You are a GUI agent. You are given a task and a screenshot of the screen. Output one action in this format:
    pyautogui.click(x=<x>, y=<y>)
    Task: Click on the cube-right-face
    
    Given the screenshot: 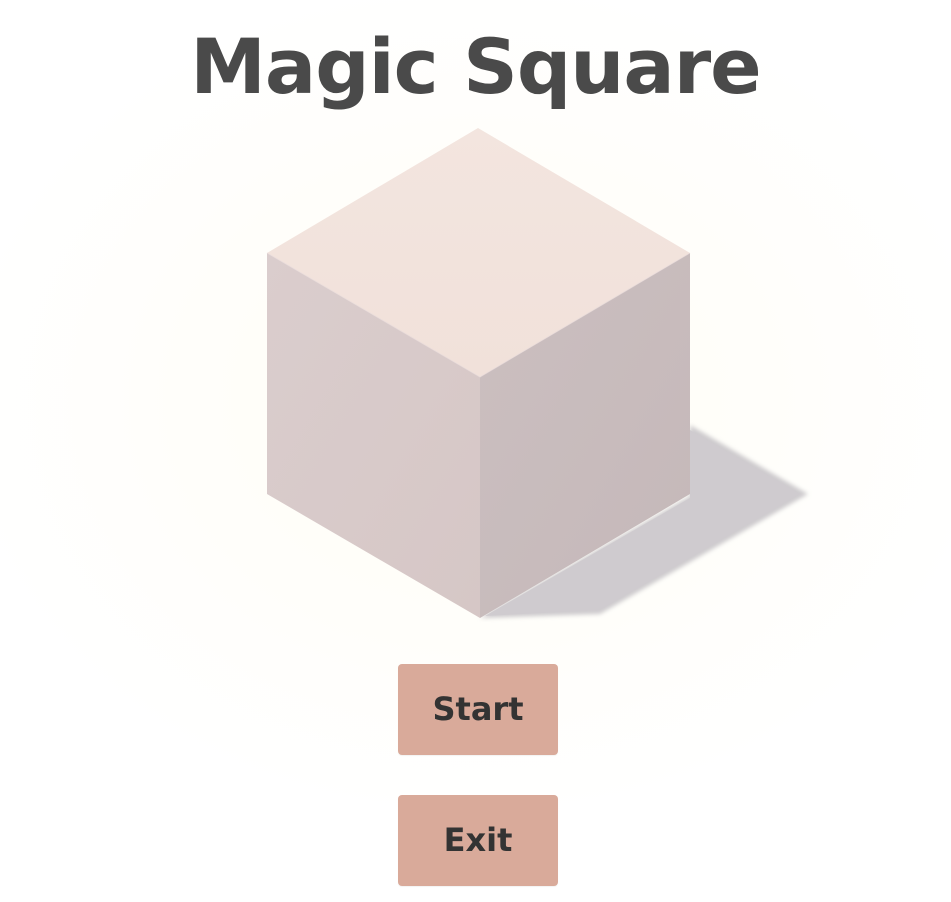 What is the action you would take?
    pyautogui.click(x=585, y=435)
    